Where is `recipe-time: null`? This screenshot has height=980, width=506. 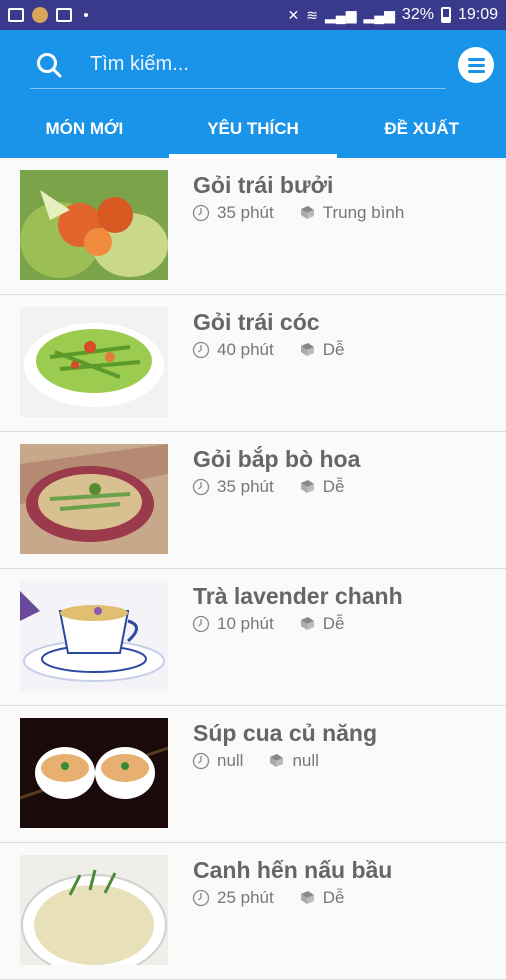 recipe-time: null is located at coordinates (217, 761).